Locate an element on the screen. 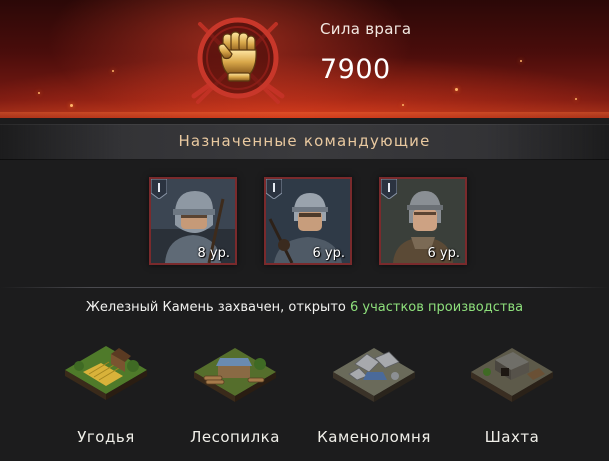 The width and height of the screenshot is (609, 461). commander-card-2: 6 ур. is located at coordinates (308, 221).